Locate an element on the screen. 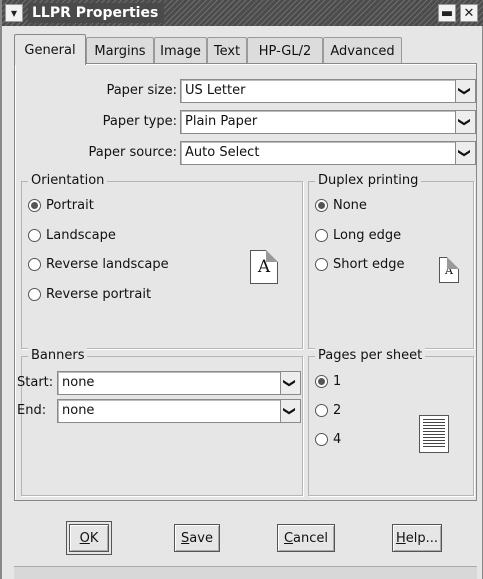 The height and width of the screenshot is (579, 483). paper-size-value: US Letter is located at coordinates (215, 90).